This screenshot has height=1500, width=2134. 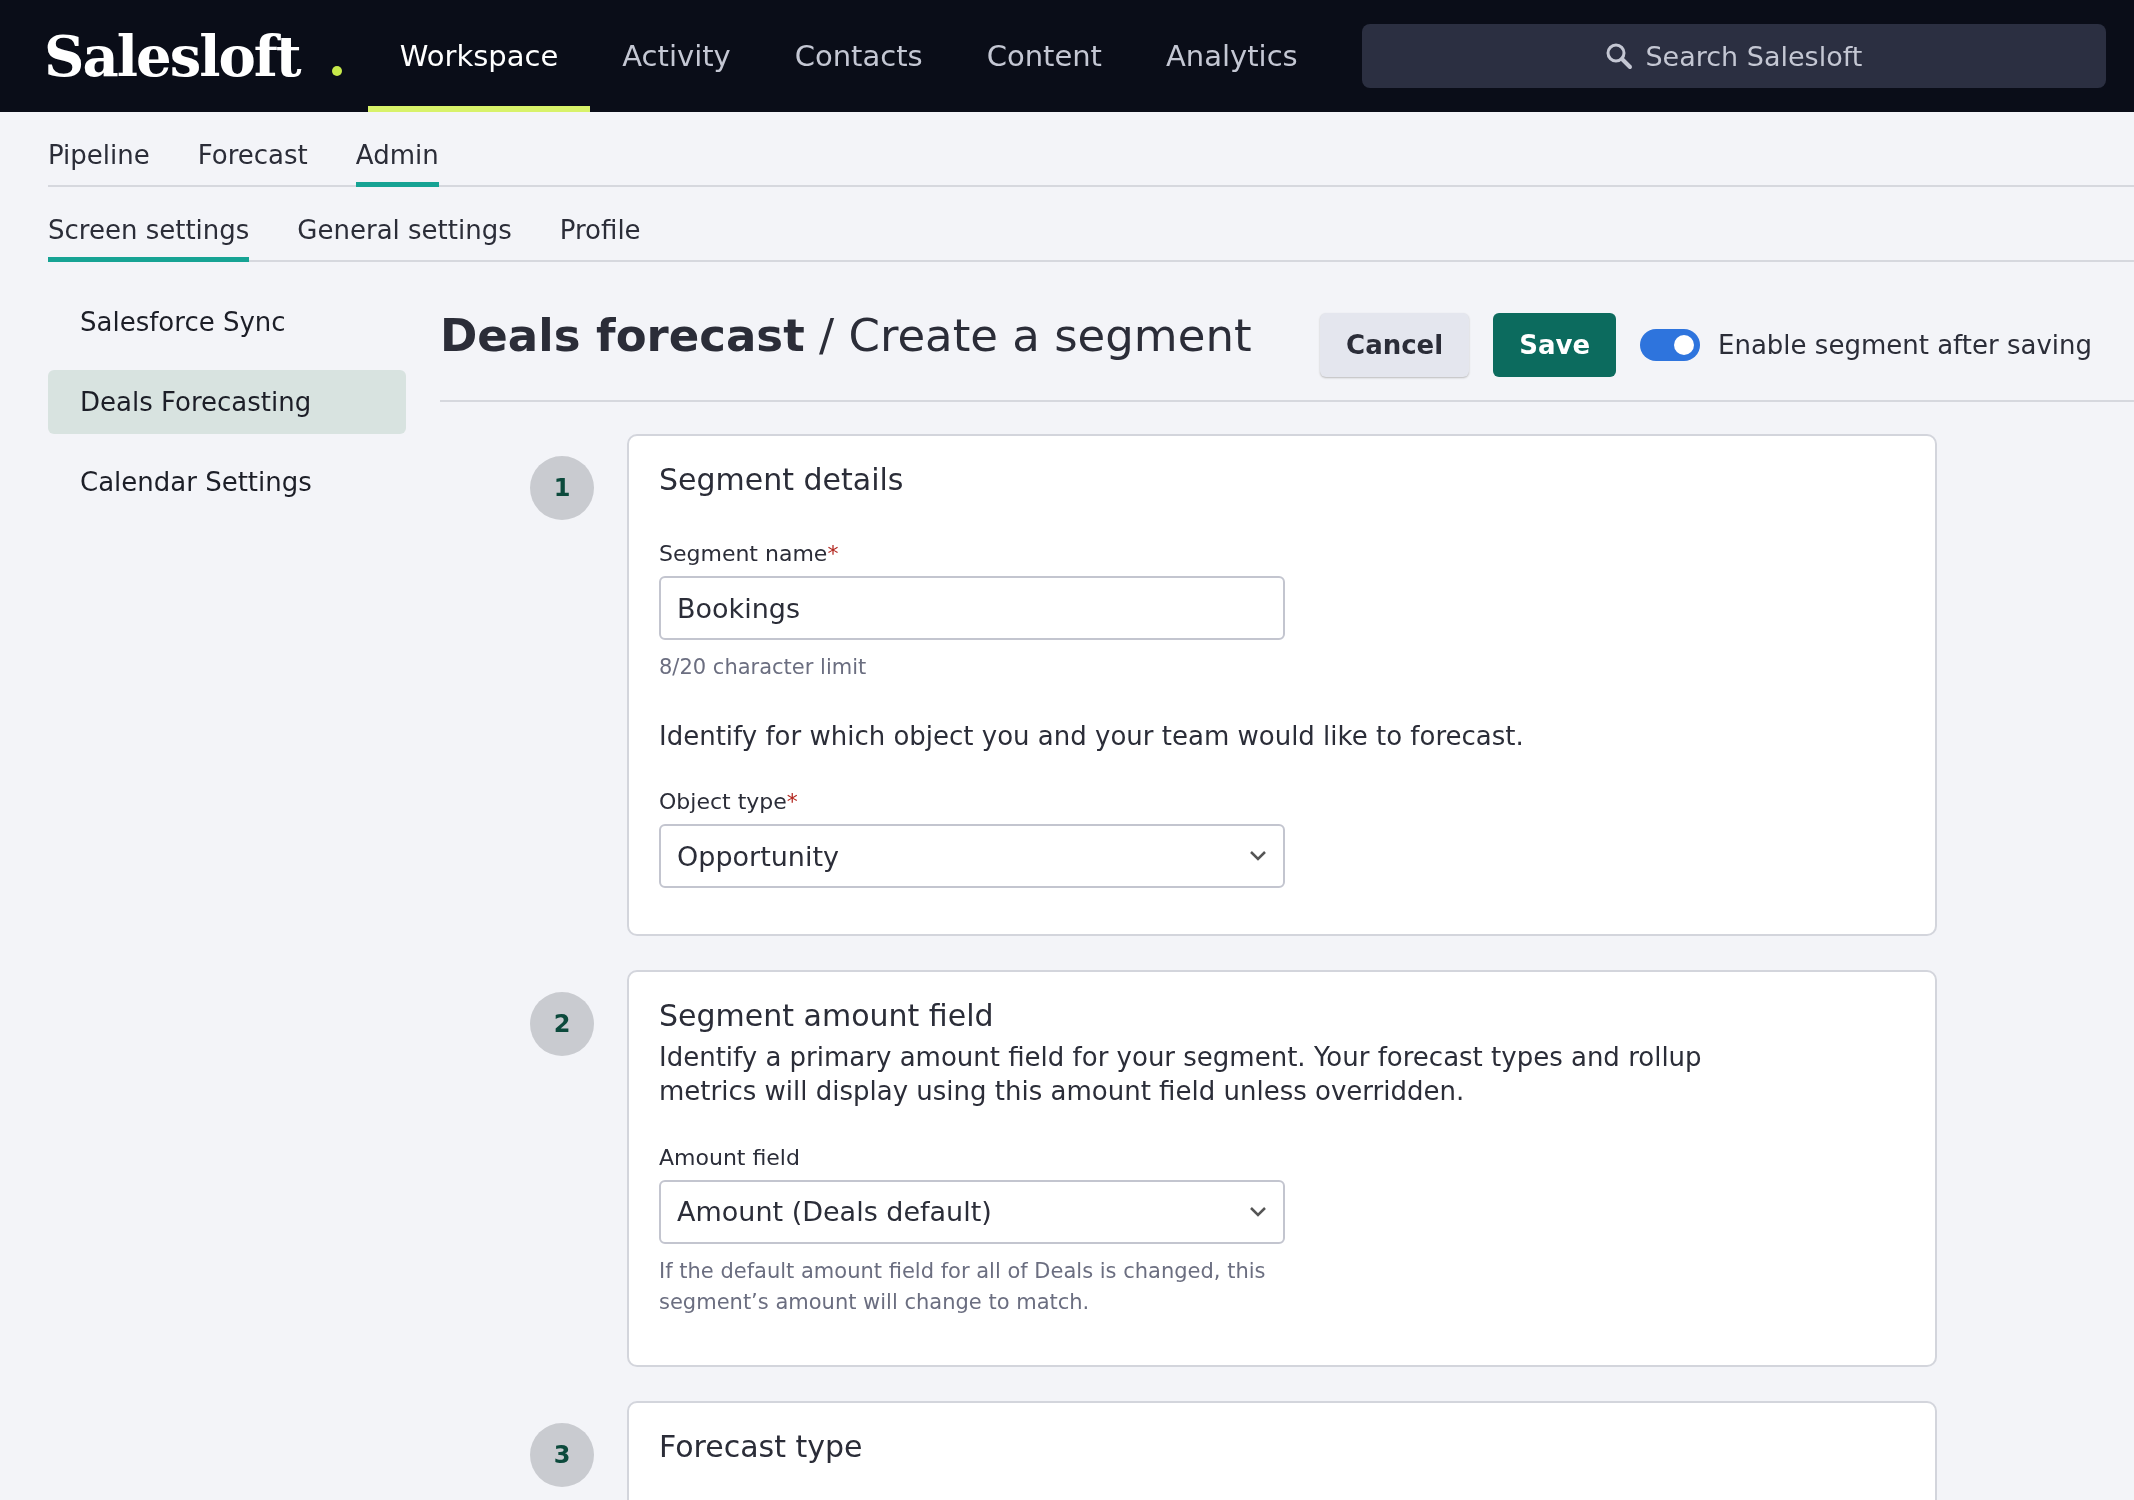 I want to click on description-text: Identify a primary amount field for your segment. Your forecast types and rollup metrics will display using this amount field unless overridden., so click(x=1181, y=1075).